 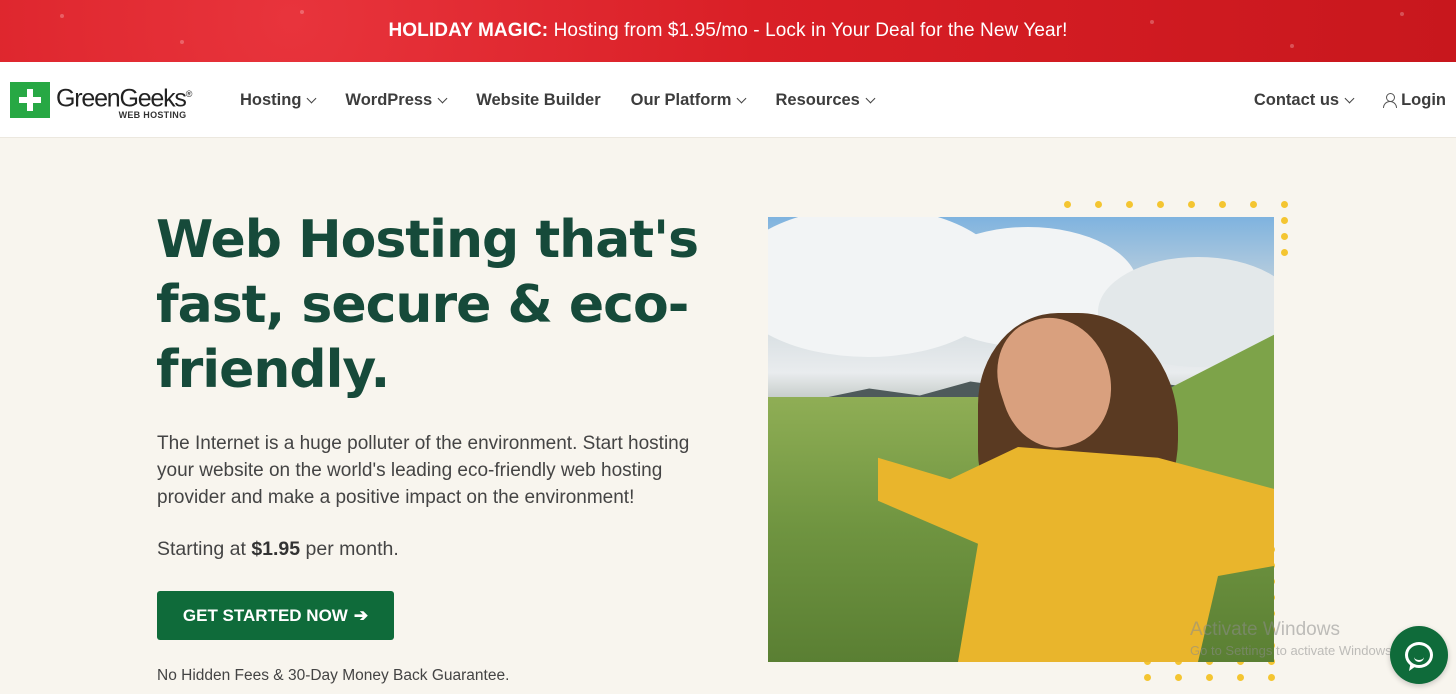 I want to click on header-actions: Contact us Login, so click(x=1350, y=100).